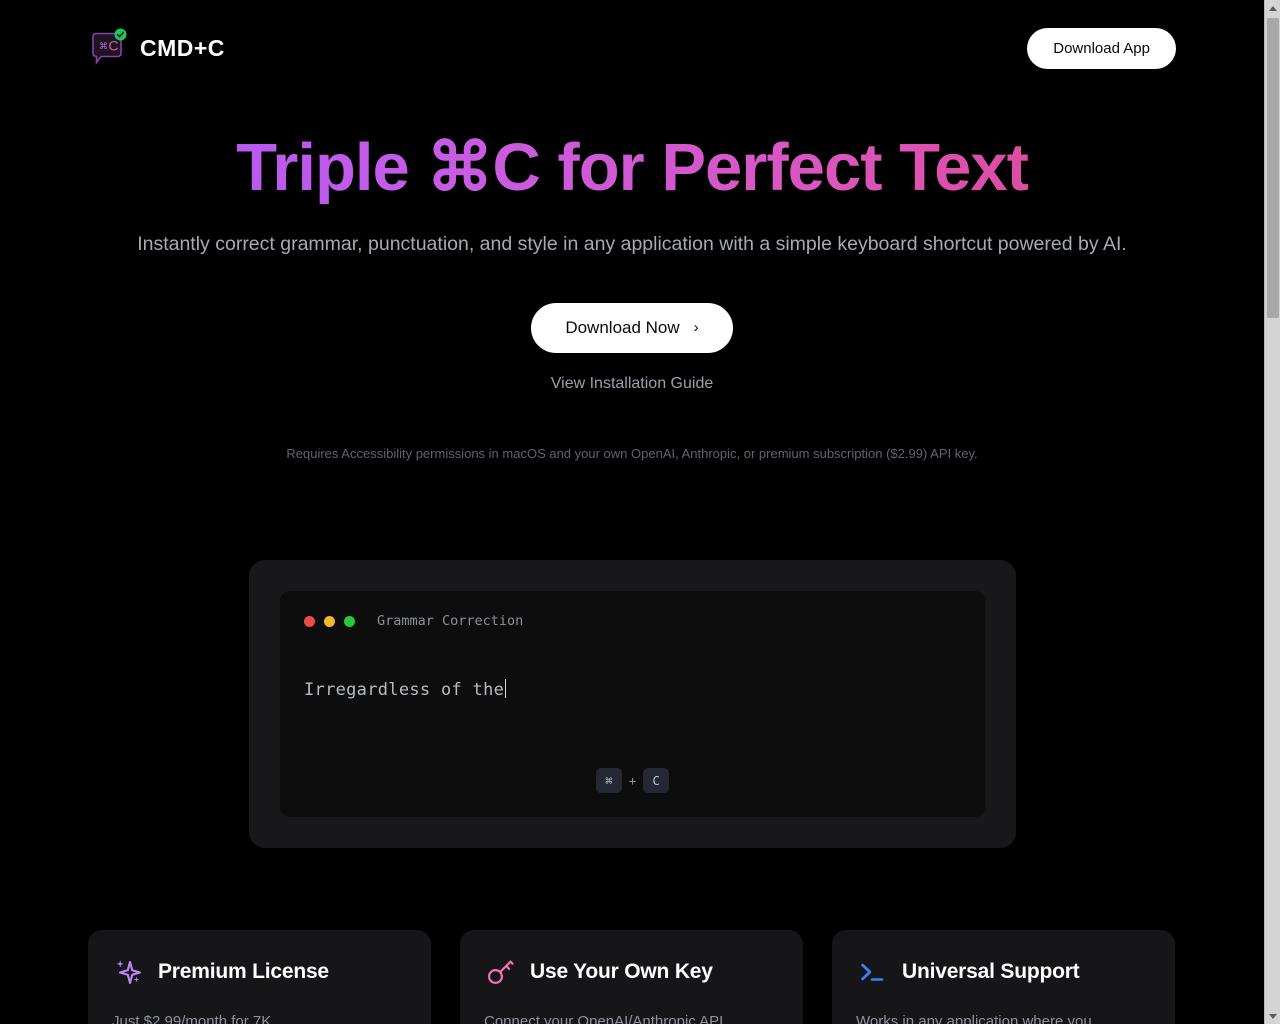 The height and width of the screenshot is (1024, 1280). Describe the element at coordinates (1272, 1016) in the screenshot. I see `scroll-down-arrow-icon` at that location.